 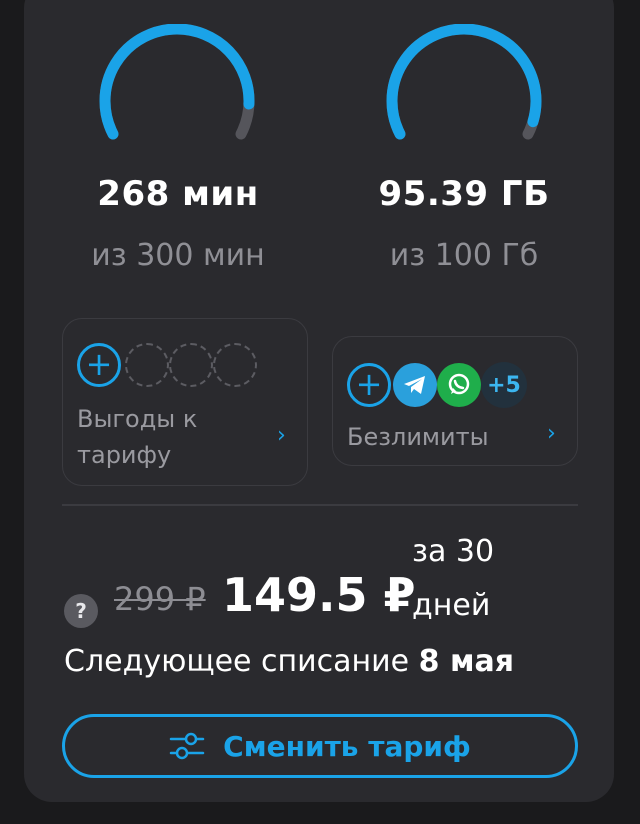 I want to click on minutes-gauge-svg, so click(x=177, y=82).